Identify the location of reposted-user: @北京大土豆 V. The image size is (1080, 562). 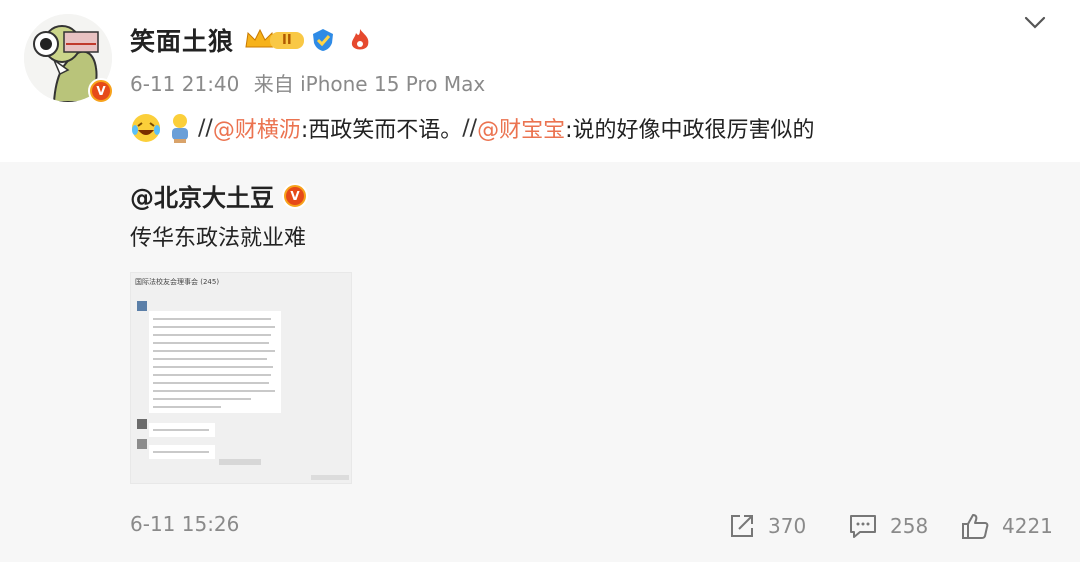
(219, 195).